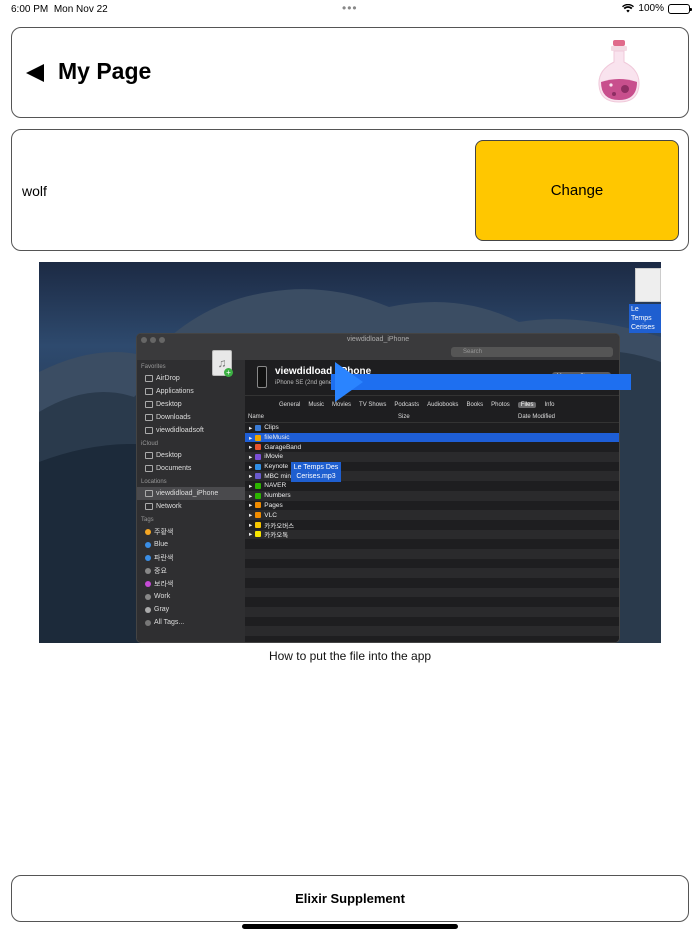 This screenshot has height=934, width=700. What do you see at coordinates (474, 405) in the screenshot?
I see `device-tab: Books` at bounding box center [474, 405].